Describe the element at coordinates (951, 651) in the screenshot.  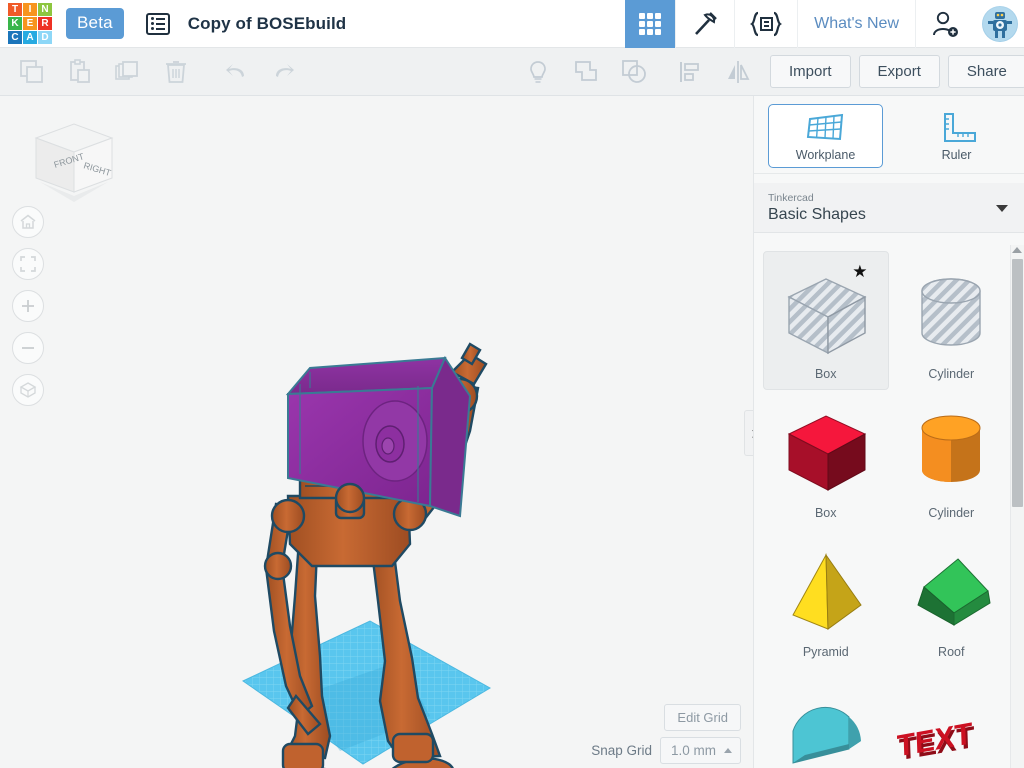
I see `shape-item-label: Roof` at that location.